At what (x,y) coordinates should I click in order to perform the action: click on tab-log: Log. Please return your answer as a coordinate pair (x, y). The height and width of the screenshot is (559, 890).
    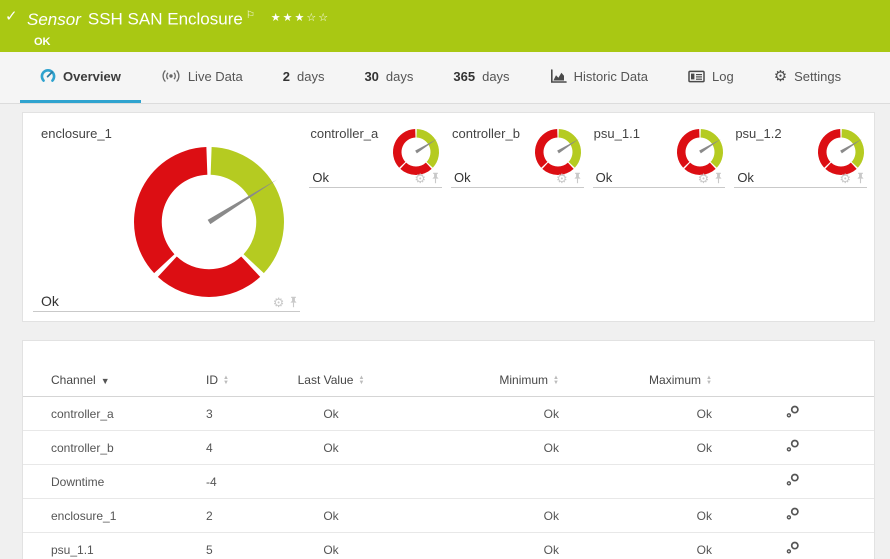
    Looking at the image, I should click on (711, 77).